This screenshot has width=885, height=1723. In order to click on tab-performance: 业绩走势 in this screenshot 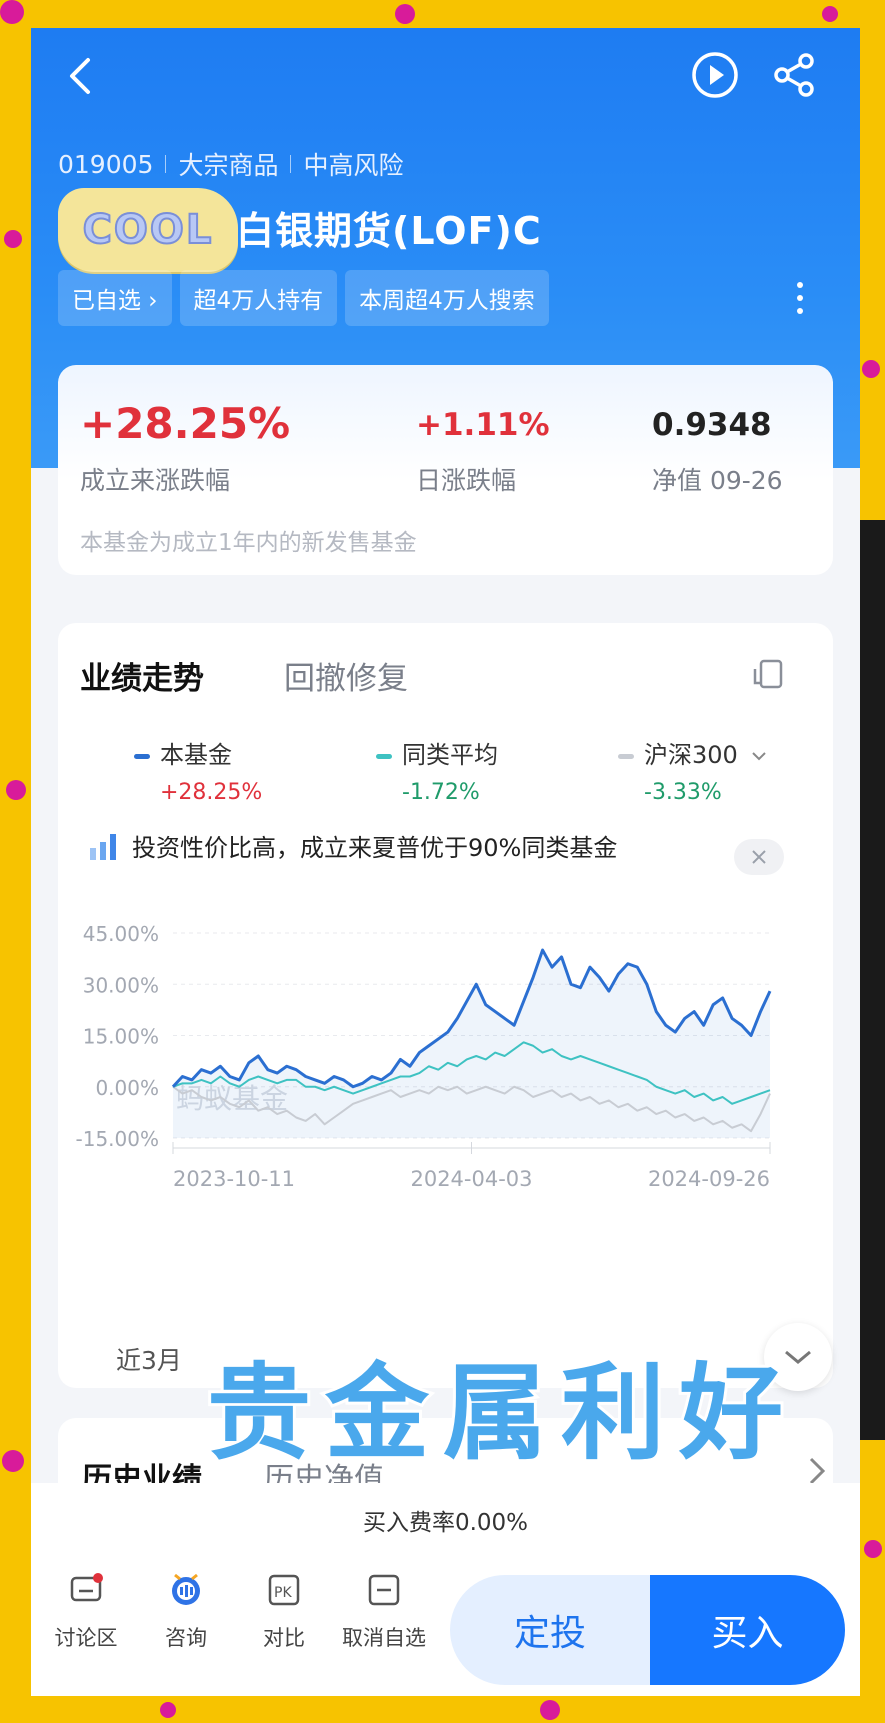, I will do `click(142, 675)`.